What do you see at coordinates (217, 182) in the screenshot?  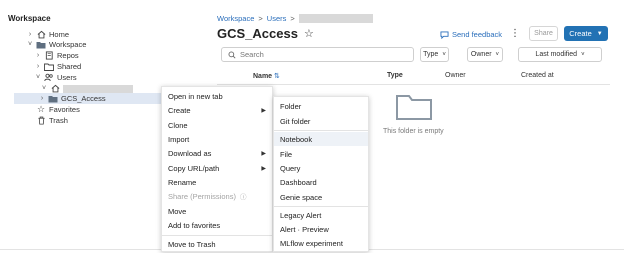 I see `menu-item-rename: Rename` at bounding box center [217, 182].